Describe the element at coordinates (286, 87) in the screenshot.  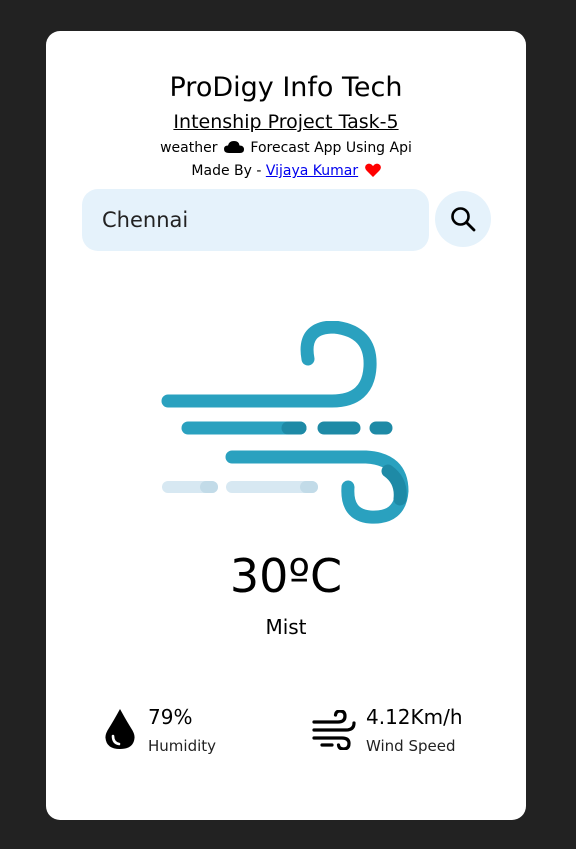
I see `page-title: ProDigy Info Tech` at that location.